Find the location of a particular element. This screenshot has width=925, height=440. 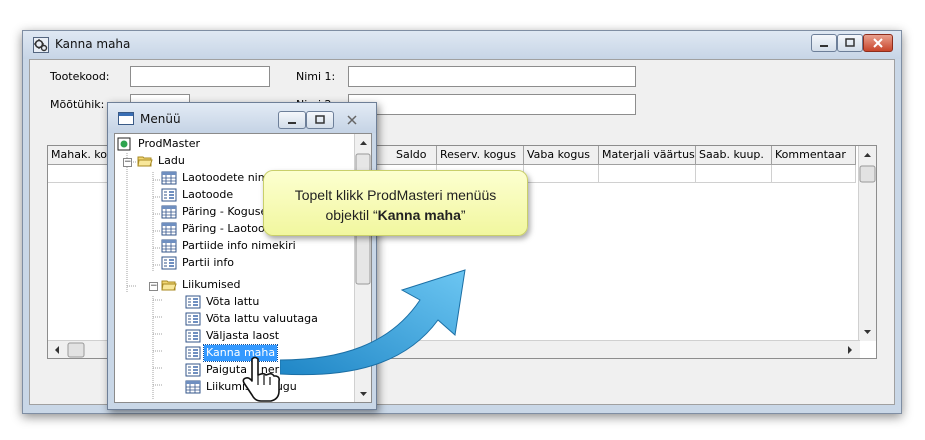

col-header-saldo-text: Saldo is located at coordinates (411, 154).